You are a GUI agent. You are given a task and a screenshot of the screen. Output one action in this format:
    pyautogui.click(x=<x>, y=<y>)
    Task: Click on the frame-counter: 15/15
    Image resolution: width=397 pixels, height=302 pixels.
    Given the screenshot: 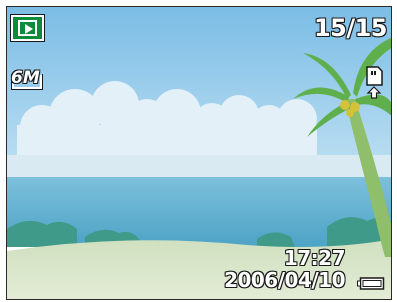 What is the action you would take?
    pyautogui.click(x=350, y=28)
    